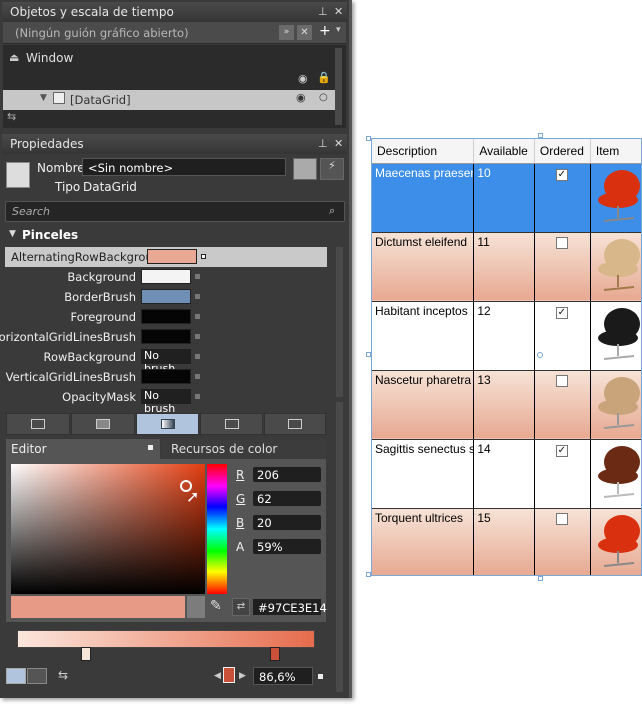 The image size is (642, 704). Describe the element at coordinates (12, 234) in the screenshot. I see `collapse-arrow-icon: ▼` at that location.